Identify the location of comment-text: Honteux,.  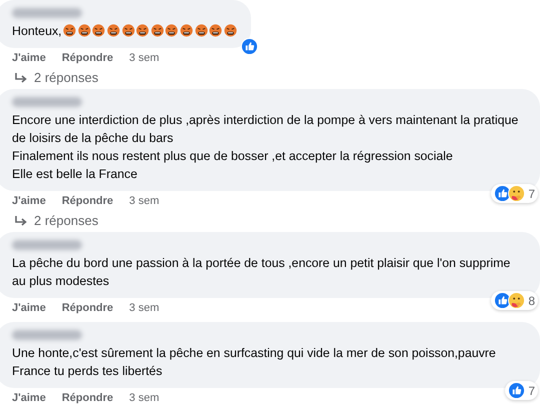
(124, 31).